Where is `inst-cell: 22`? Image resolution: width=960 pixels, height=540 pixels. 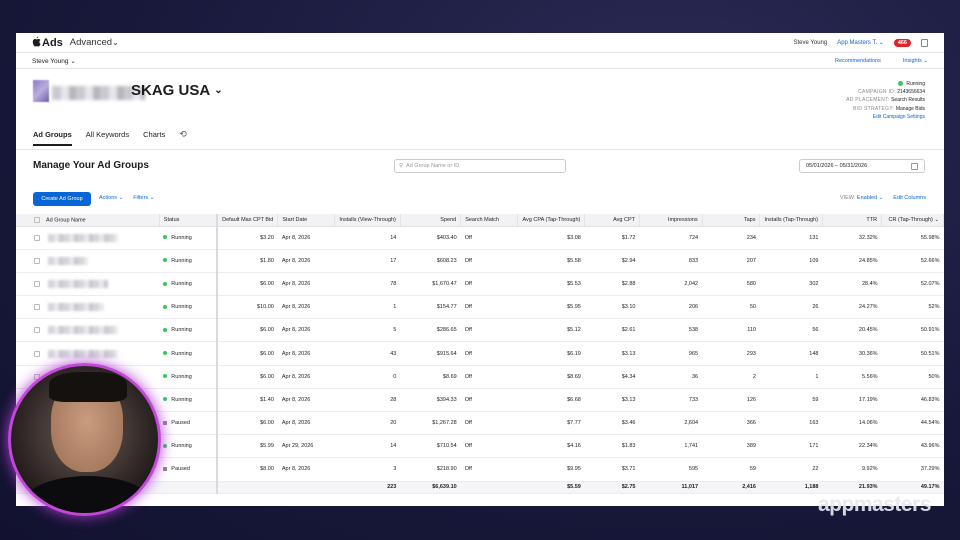
inst-cell: 22 is located at coordinates (791, 469).